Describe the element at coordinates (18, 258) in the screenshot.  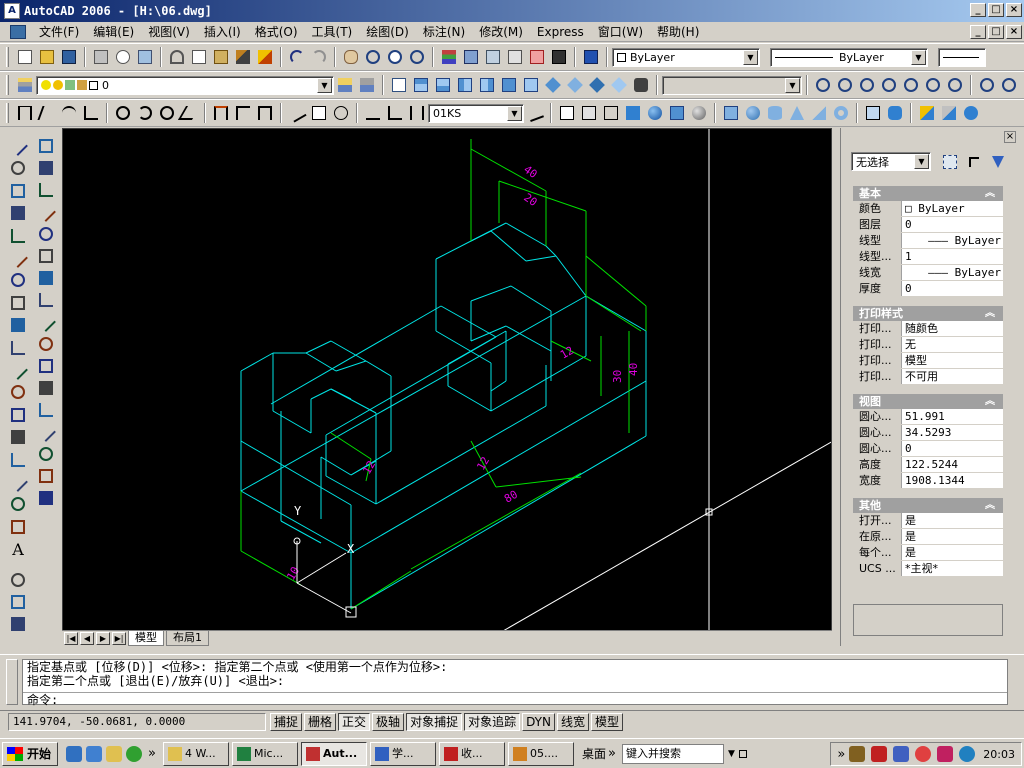
I see `arc-tool-button` at that location.